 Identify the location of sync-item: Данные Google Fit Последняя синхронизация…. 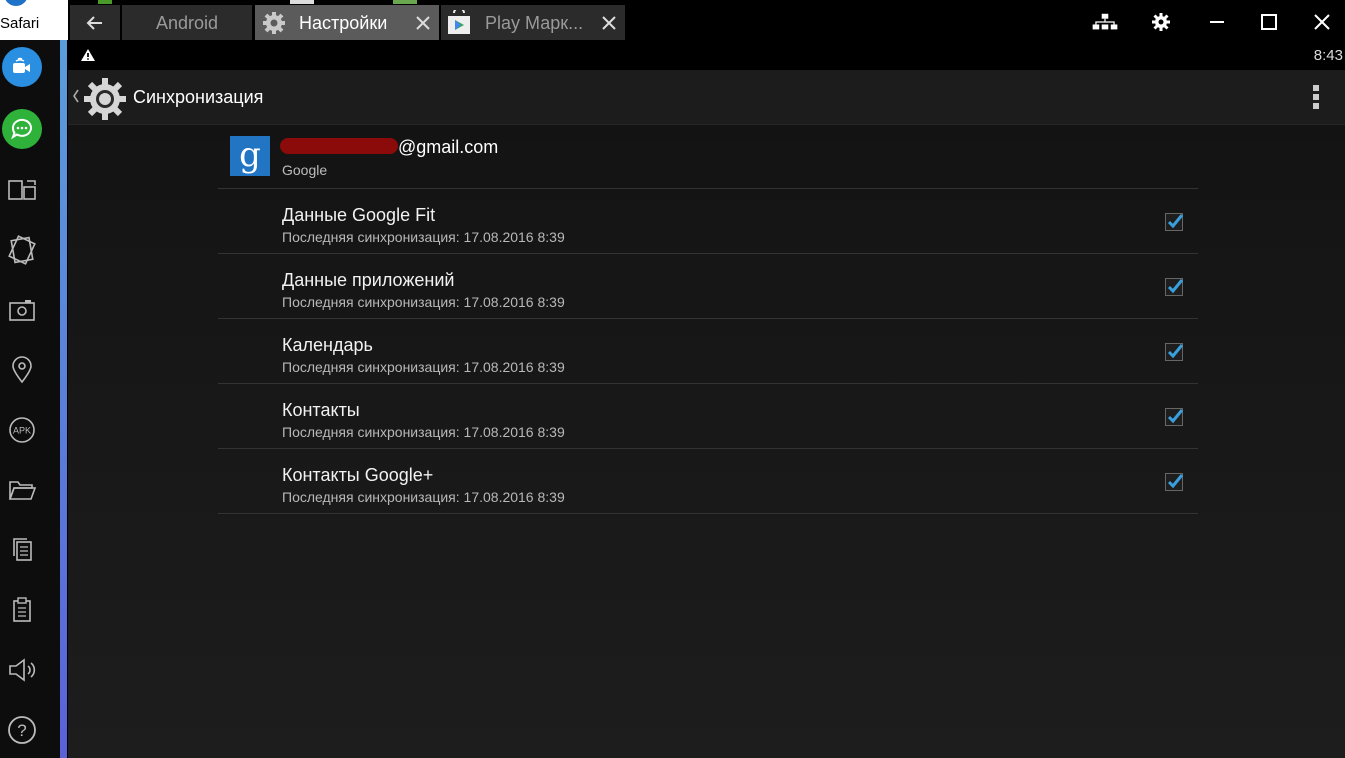
(708, 221).